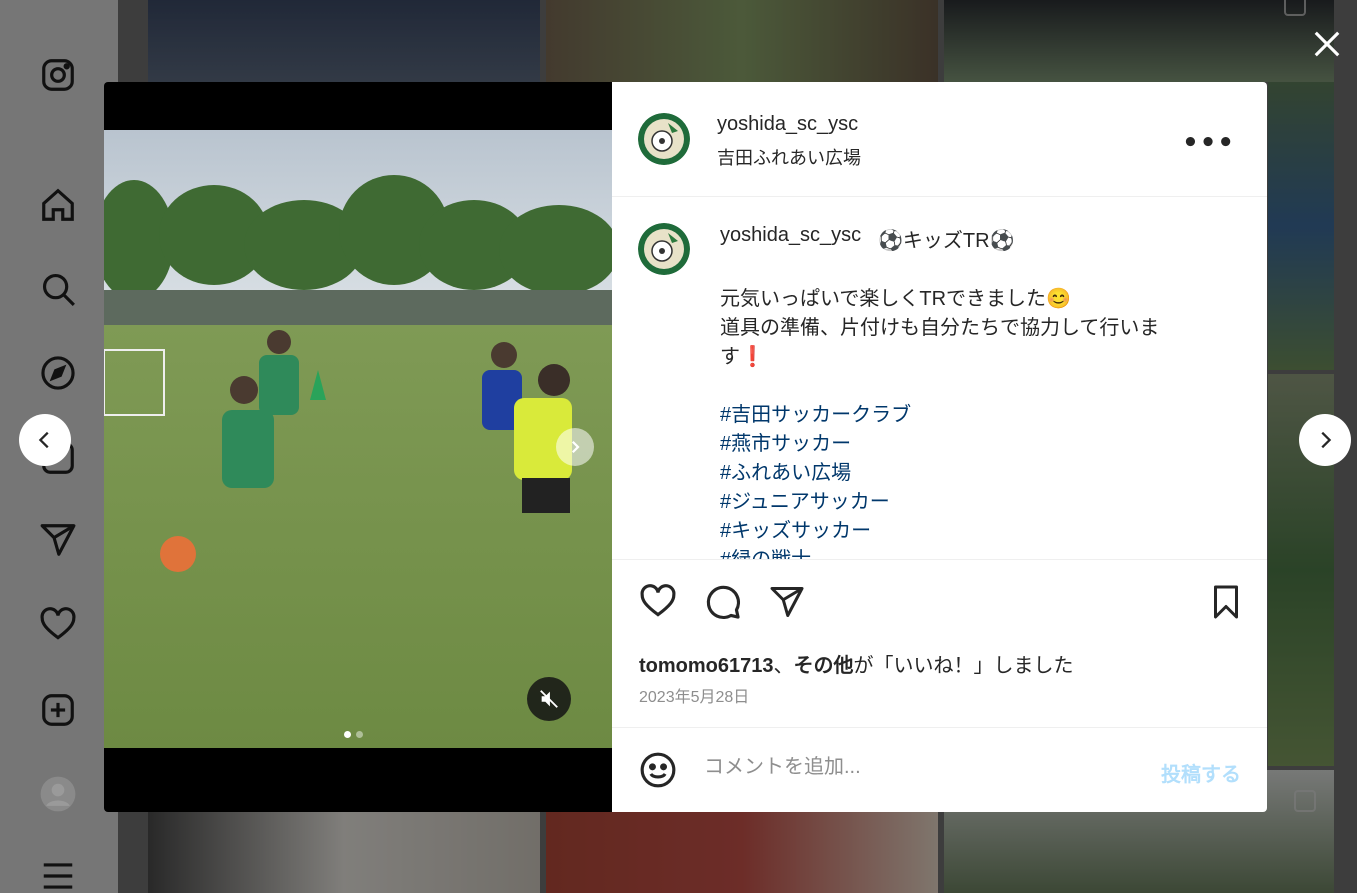 This screenshot has height=893, width=1357. What do you see at coordinates (694, 695) in the screenshot?
I see `post-date: 2023年5月28日` at bounding box center [694, 695].